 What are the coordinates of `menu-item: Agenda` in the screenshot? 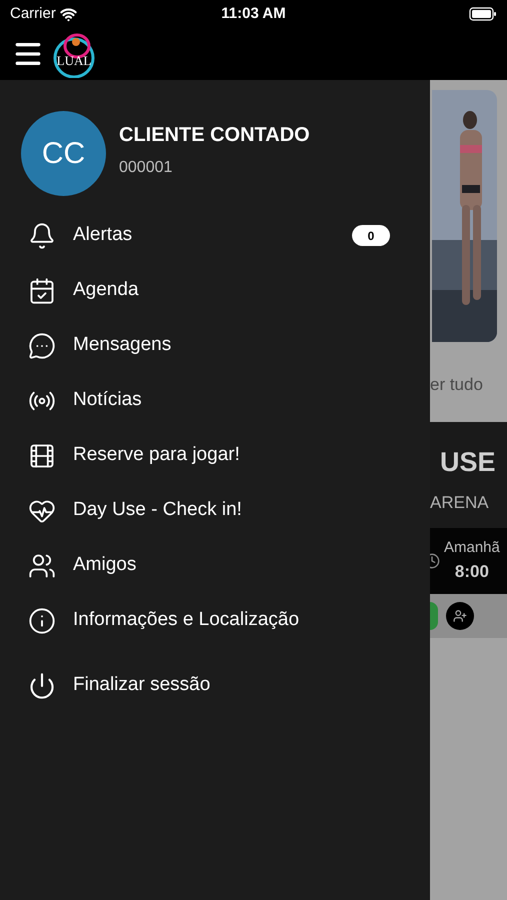 It's located at (215, 290).